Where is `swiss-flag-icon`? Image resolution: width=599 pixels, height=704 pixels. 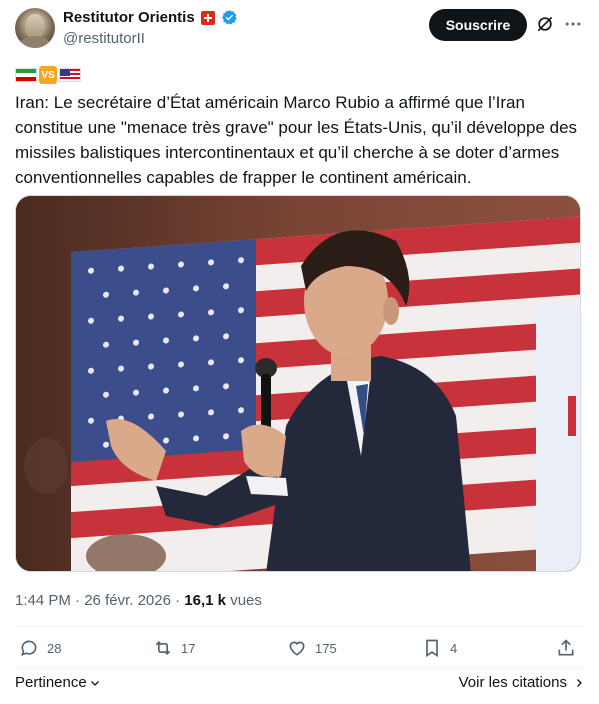
swiss-flag-icon is located at coordinates (207, 17).